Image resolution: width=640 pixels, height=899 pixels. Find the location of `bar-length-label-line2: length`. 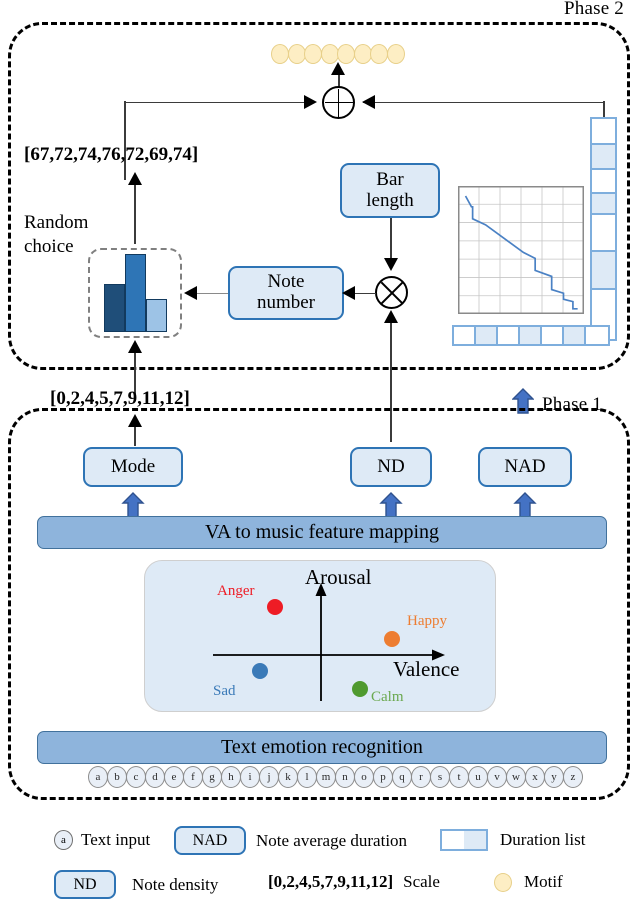

bar-length-label-line2: length is located at coordinates (390, 200).